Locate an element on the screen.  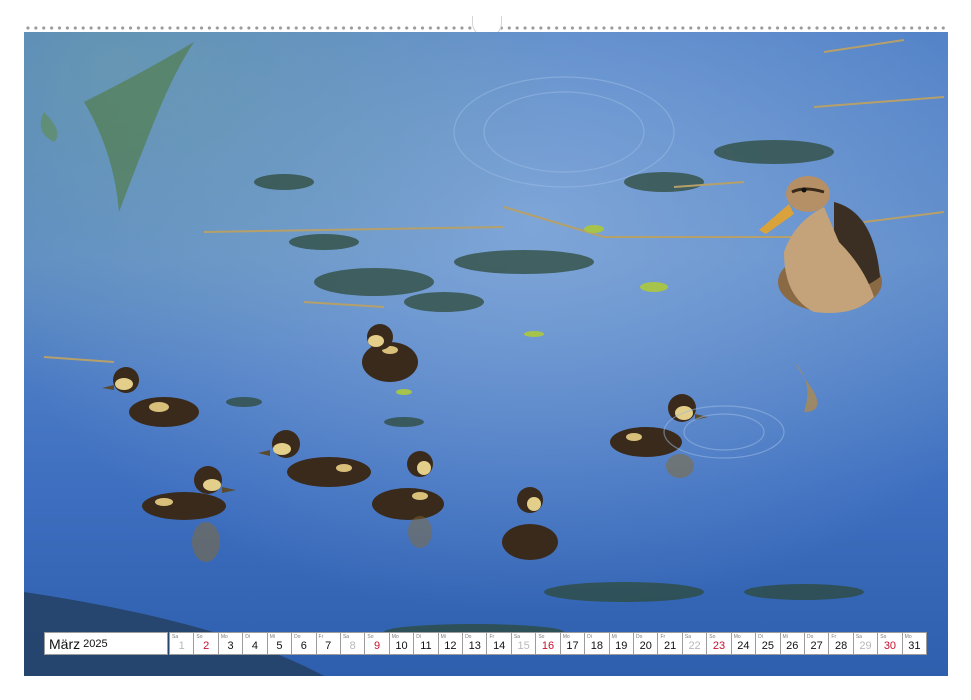
day-cell: Mo 10 is located at coordinates (402, 643).